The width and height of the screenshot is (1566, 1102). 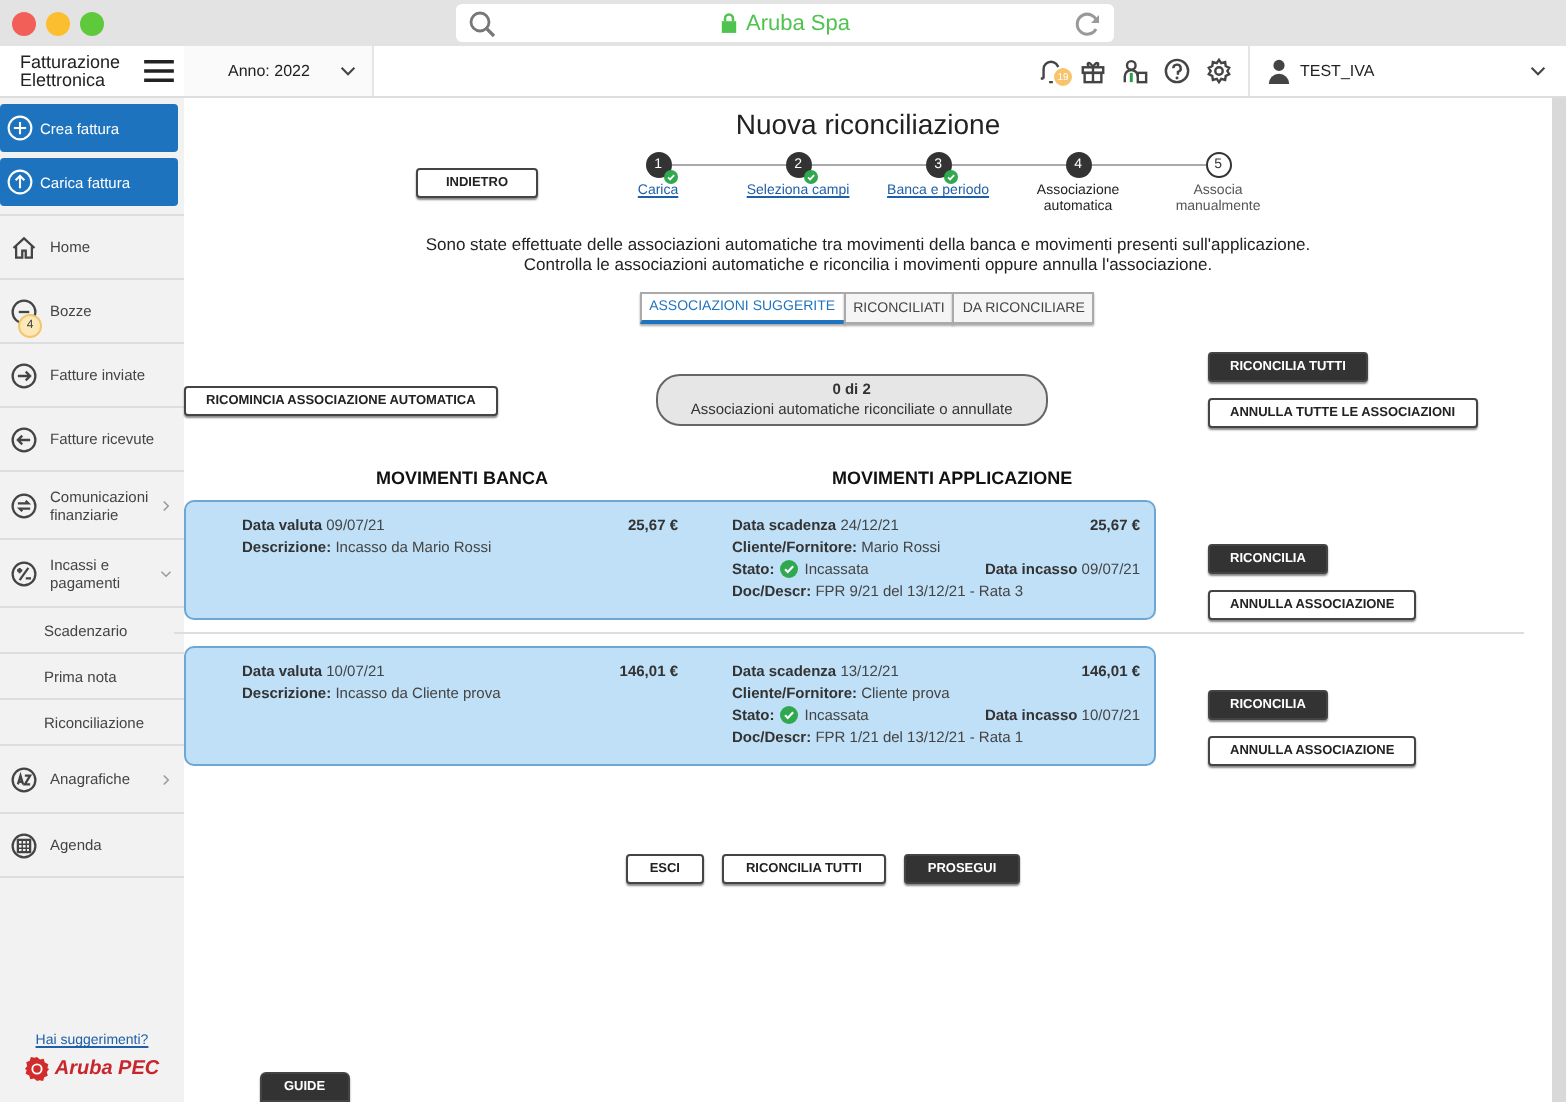 What do you see at coordinates (24, 573) in the screenshot?
I see `percent-icon` at bounding box center [24, 573].